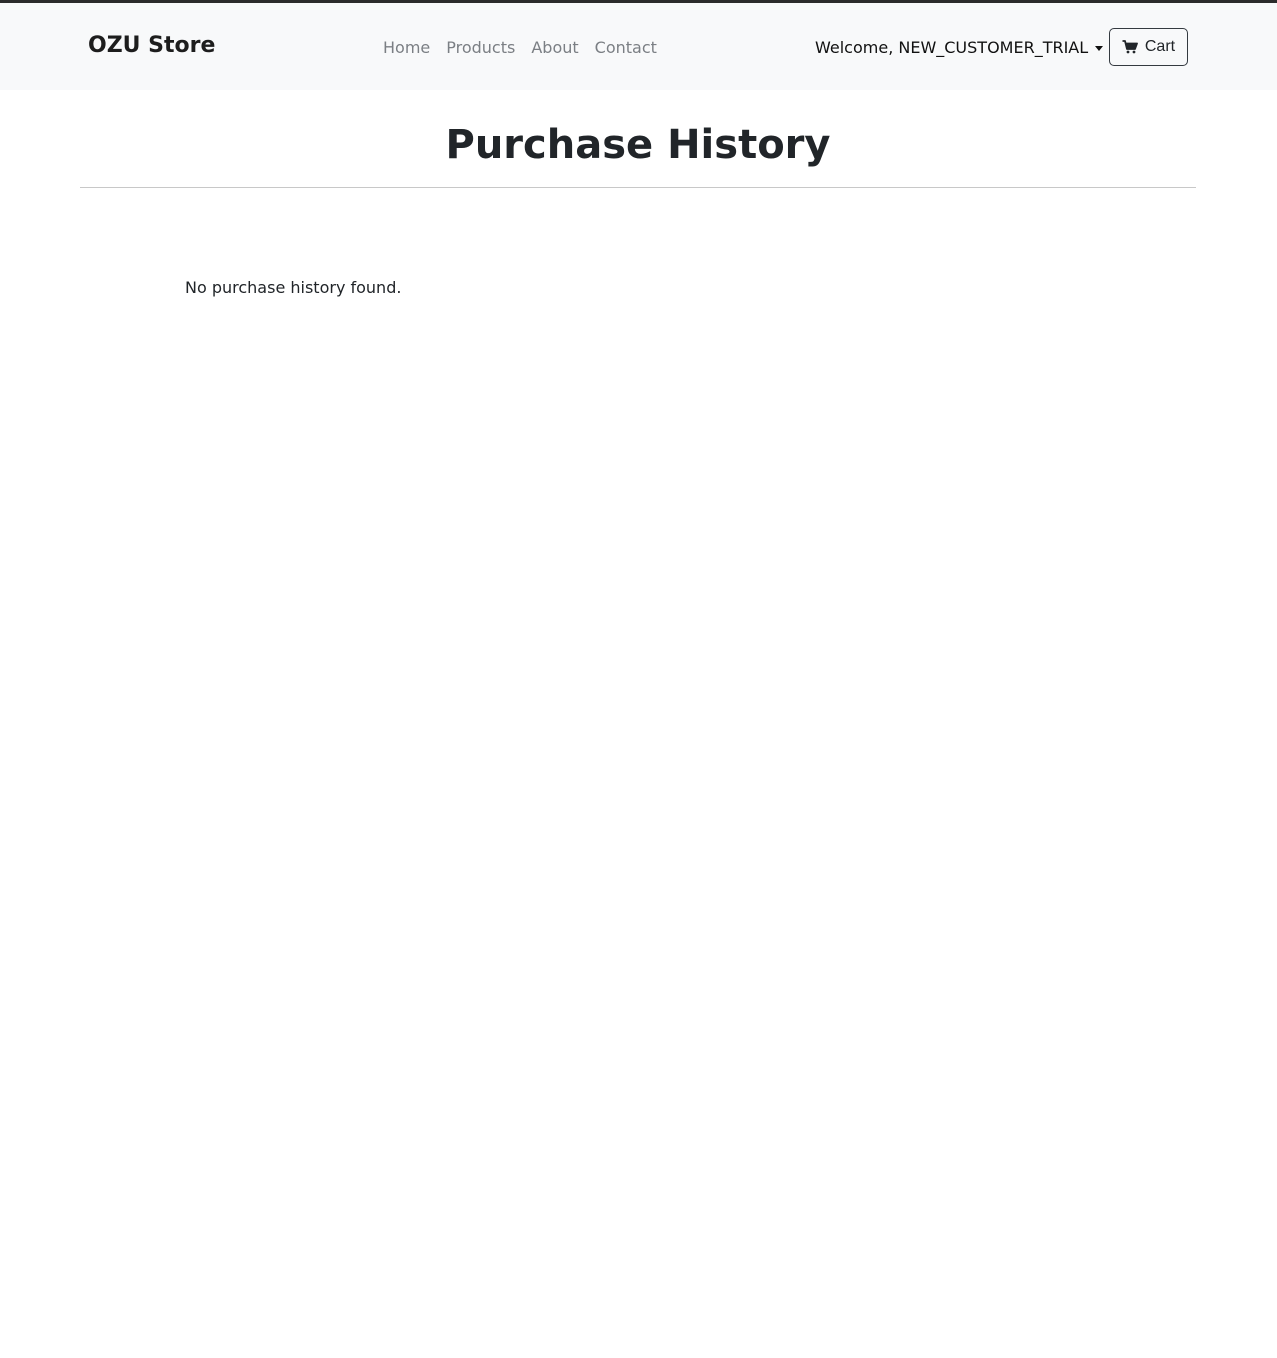 This screenshot has width=1277, height=1358. I want to click on cart-button: Cart, so click(1148, 47).